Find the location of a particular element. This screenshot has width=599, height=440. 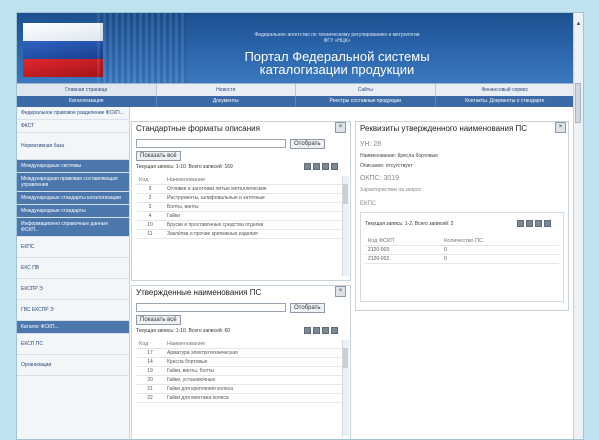

nav-cataloging: Каталогизация is located at coordinates (87, 101).